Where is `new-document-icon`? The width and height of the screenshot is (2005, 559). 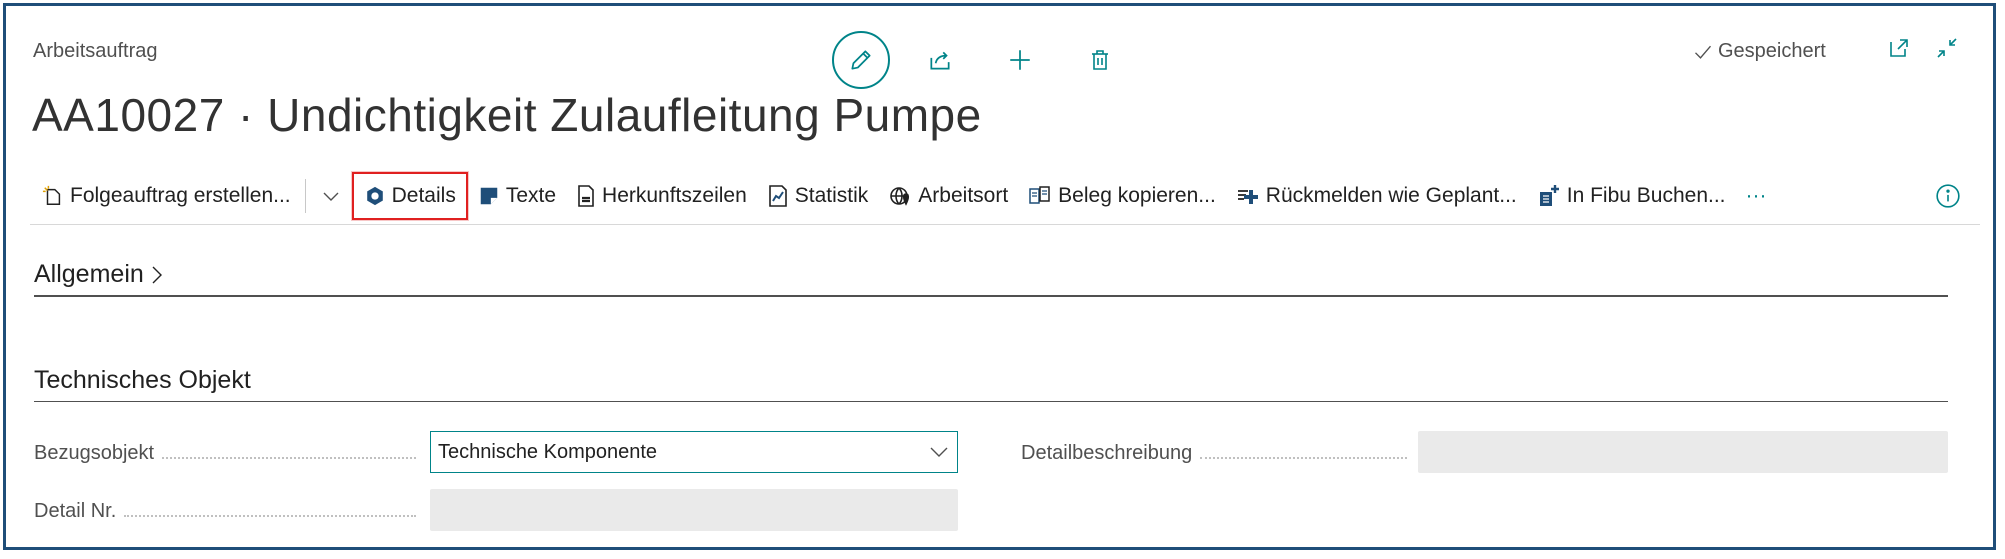
new-document-icon is located at coordinates (51, 195).